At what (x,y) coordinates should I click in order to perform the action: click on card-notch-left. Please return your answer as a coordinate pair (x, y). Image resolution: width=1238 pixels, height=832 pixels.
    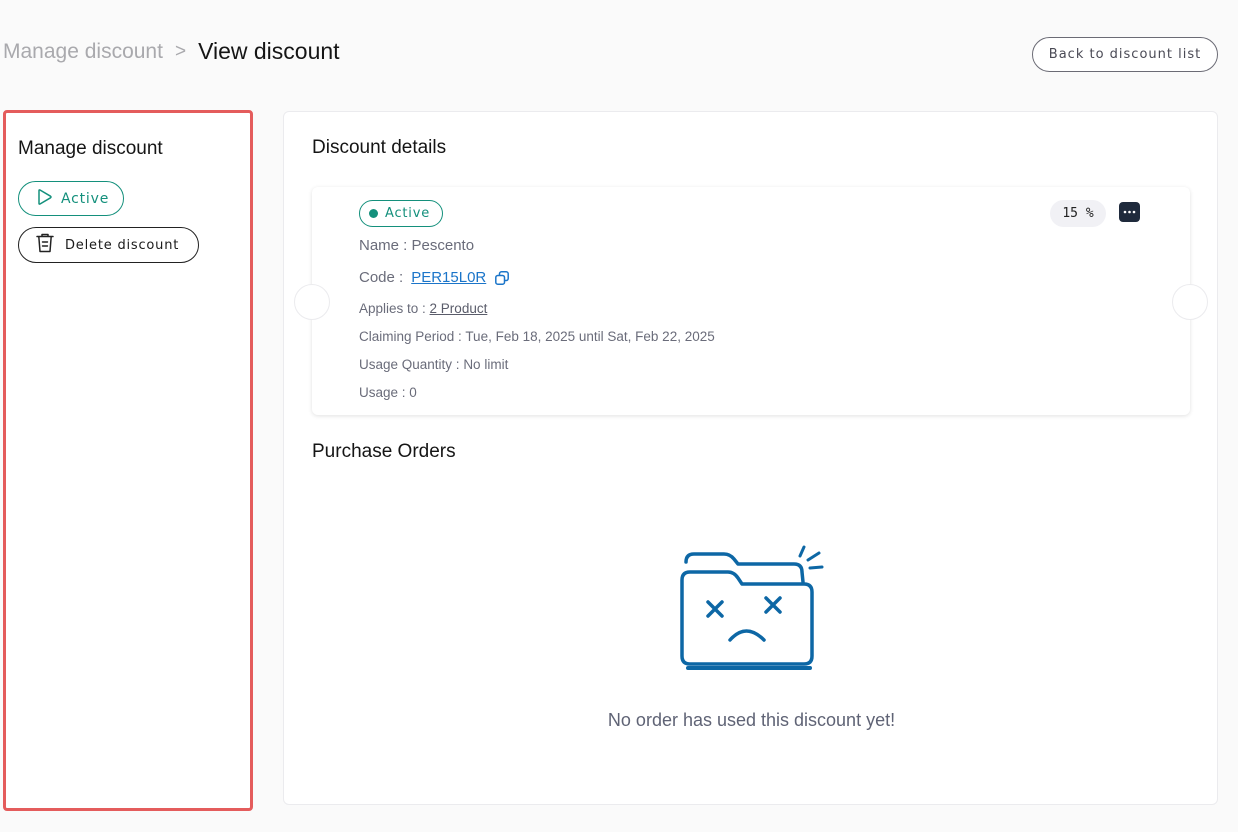
    Looking at the image, I should click on (312, 302).